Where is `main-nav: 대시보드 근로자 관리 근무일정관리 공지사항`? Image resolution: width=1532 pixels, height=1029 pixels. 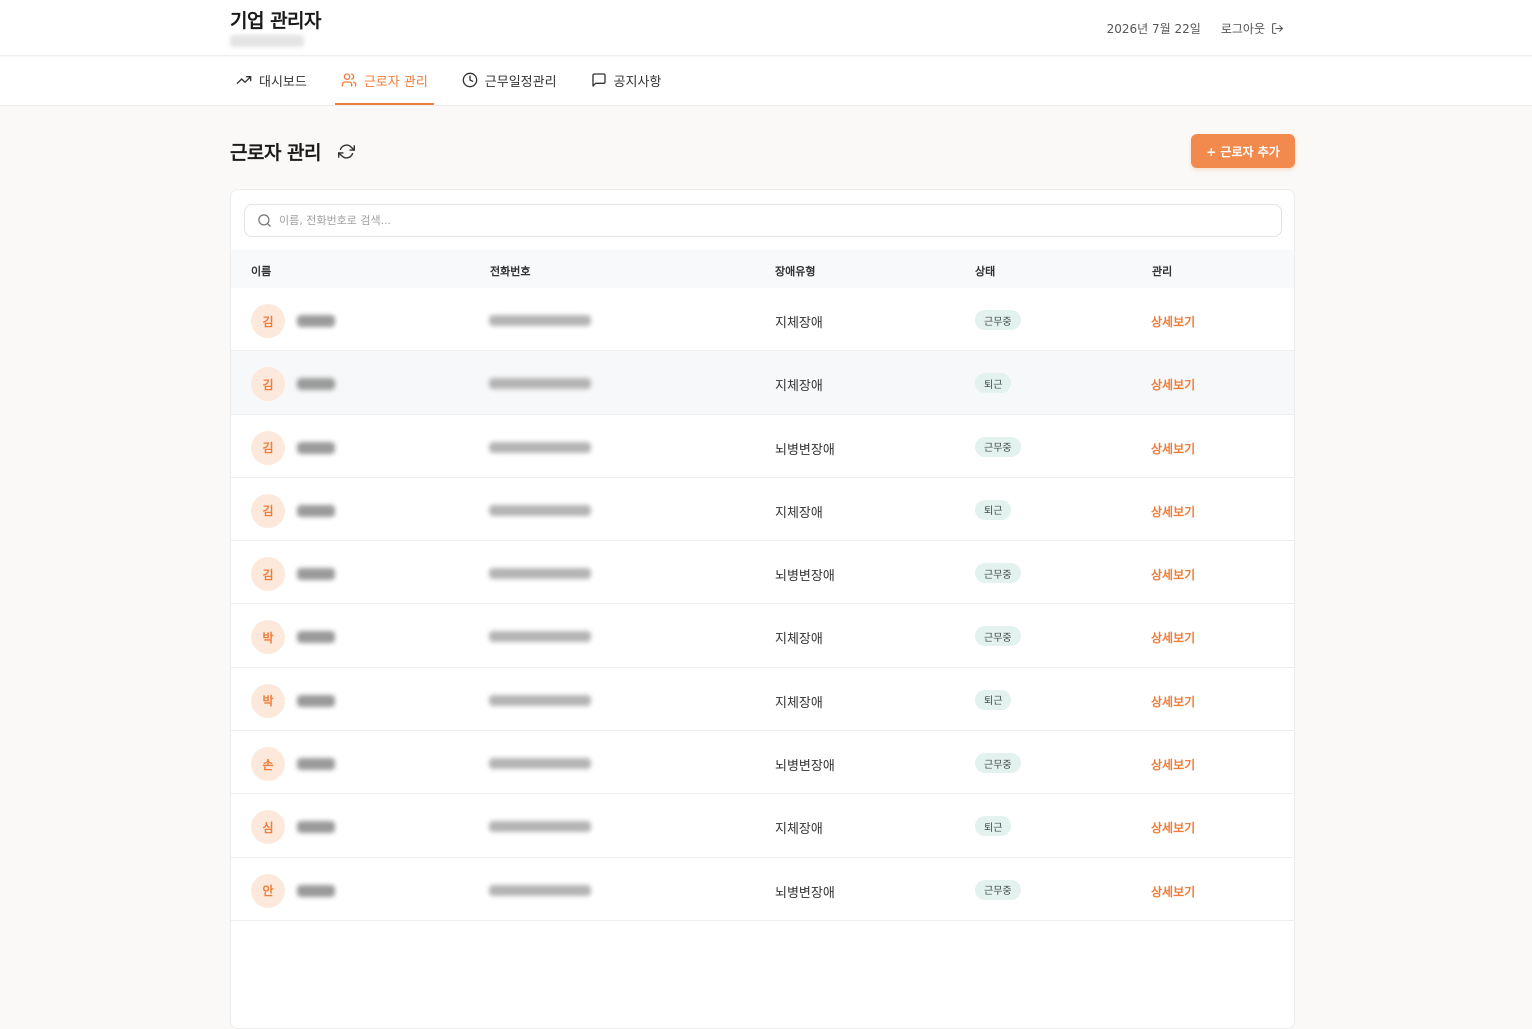 main-nav: 대시보드 근로자 관리 근무일정관리 공지사항 is located at coordinates (766, 81).